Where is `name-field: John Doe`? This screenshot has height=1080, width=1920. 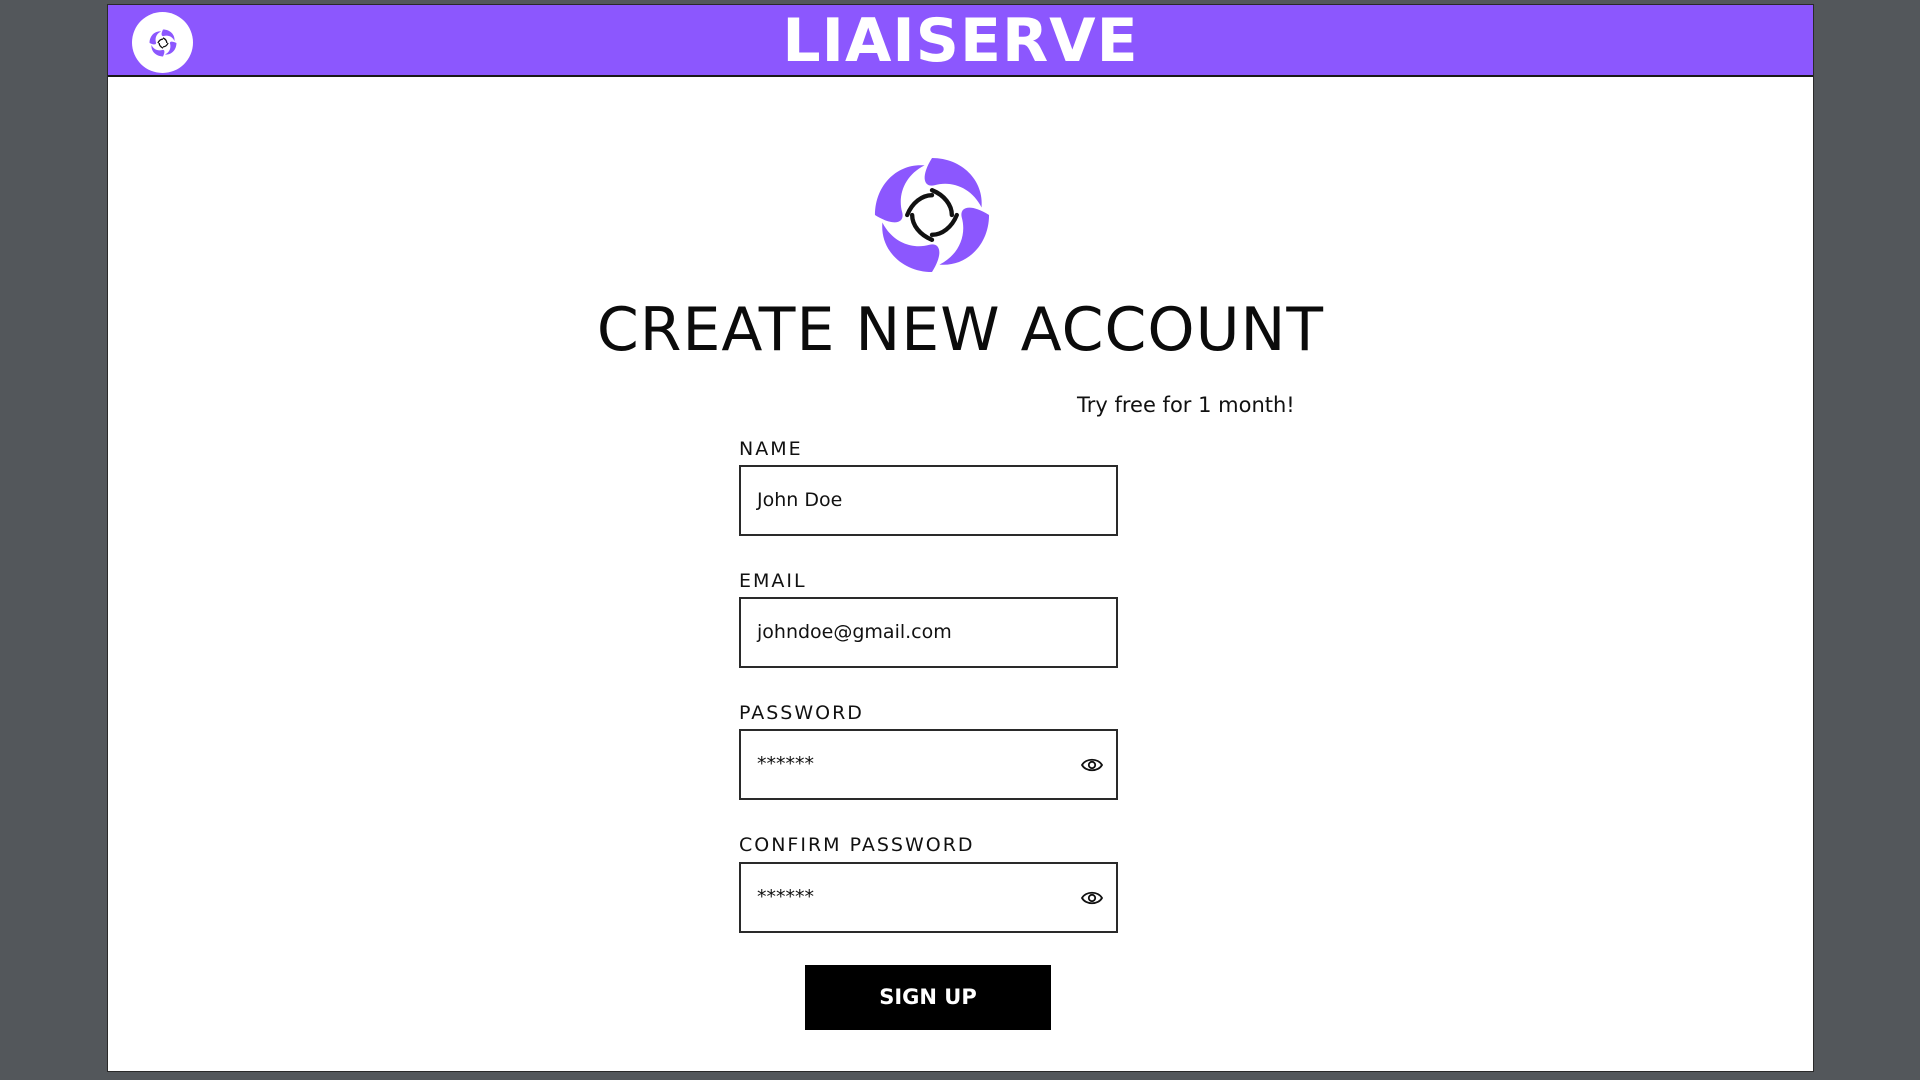
name-field: John Doe is located at coordinates (928, 500).